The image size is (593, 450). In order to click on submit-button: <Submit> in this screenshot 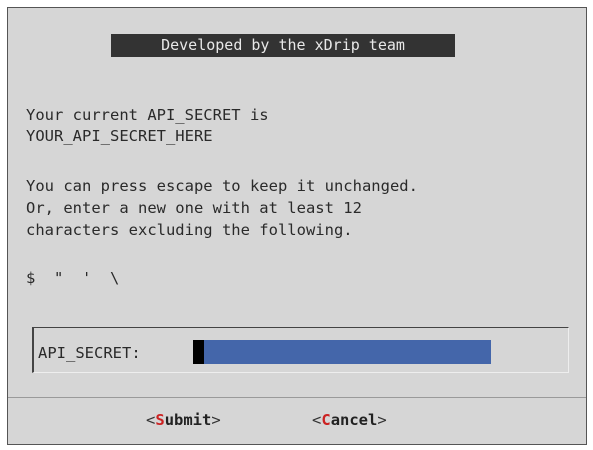, I will do `click(183, 420)`.